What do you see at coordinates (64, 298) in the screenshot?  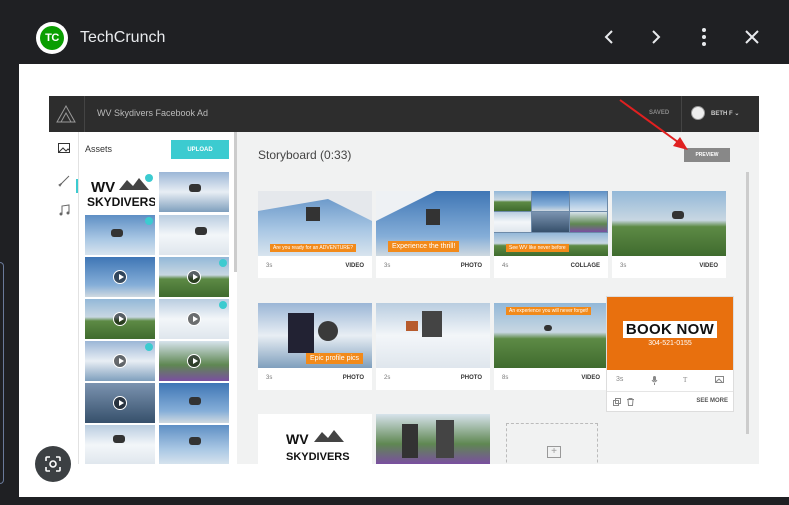 I see `sidebar-icons` at bounding box center [64, 298].